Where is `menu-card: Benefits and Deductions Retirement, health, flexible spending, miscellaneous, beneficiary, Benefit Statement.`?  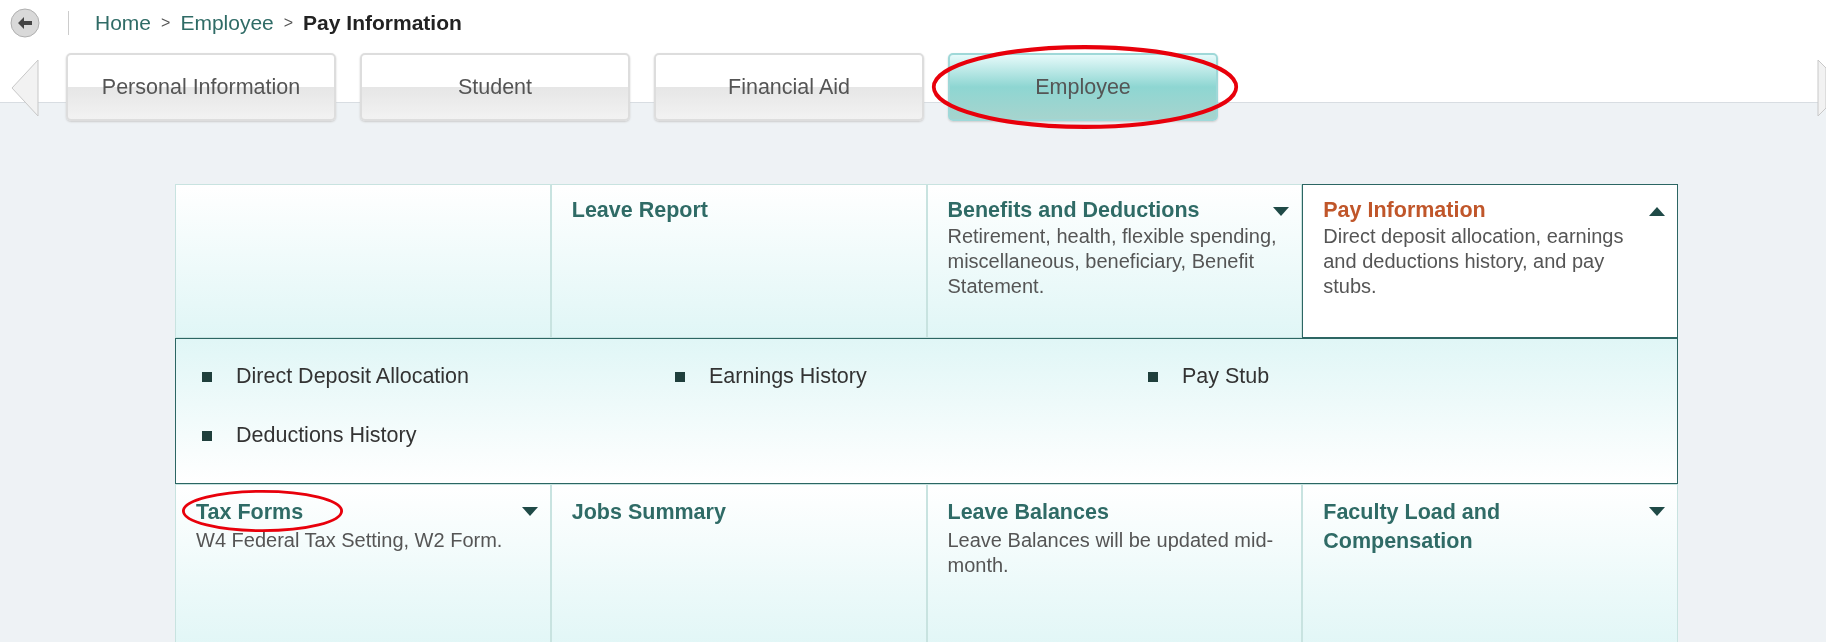 menu-card: Benefits and Deductions Retirement, health, flexible spending, miscellaneous, beneficiary, Benefit Statement. is located at coordinates (1114, 261).